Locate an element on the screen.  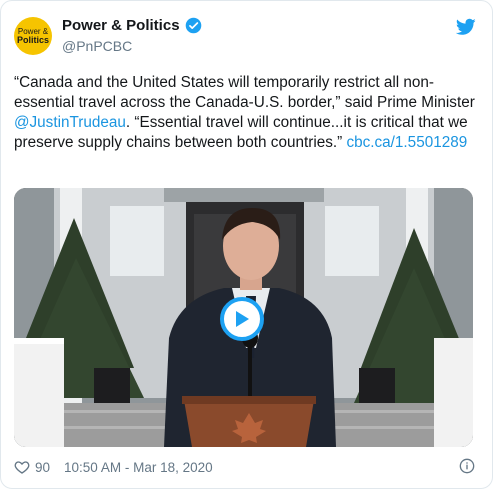
mention-link: @JustinTrudeau is located at coordinates (70, 122).